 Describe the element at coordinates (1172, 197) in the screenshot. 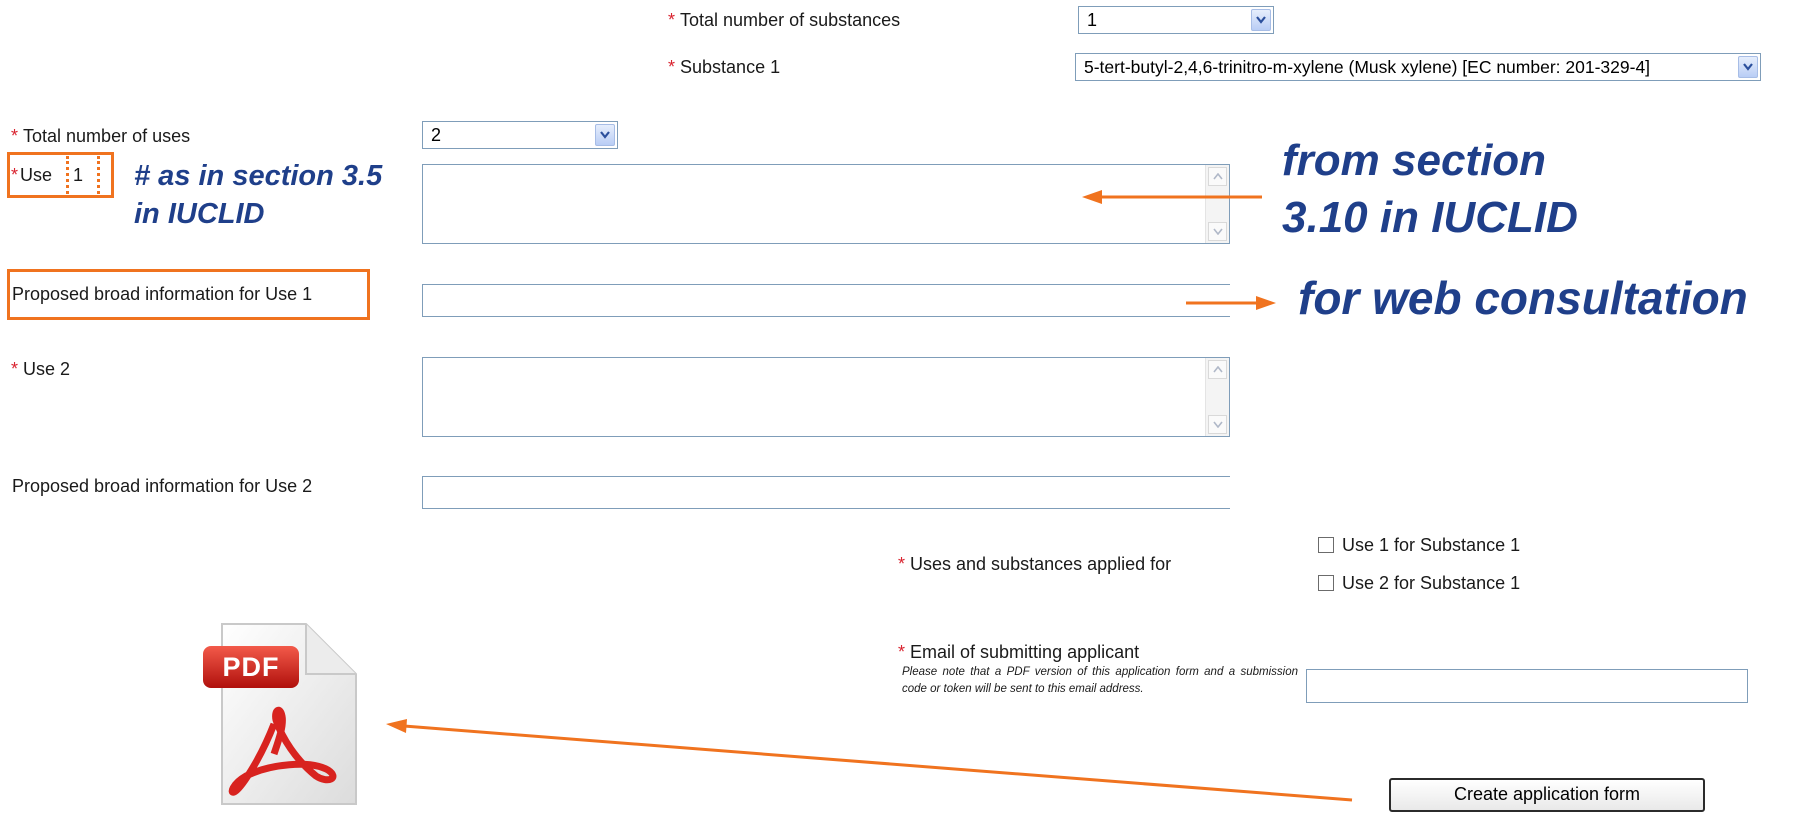

I see `arrow-to-use1-textarea` at that location.